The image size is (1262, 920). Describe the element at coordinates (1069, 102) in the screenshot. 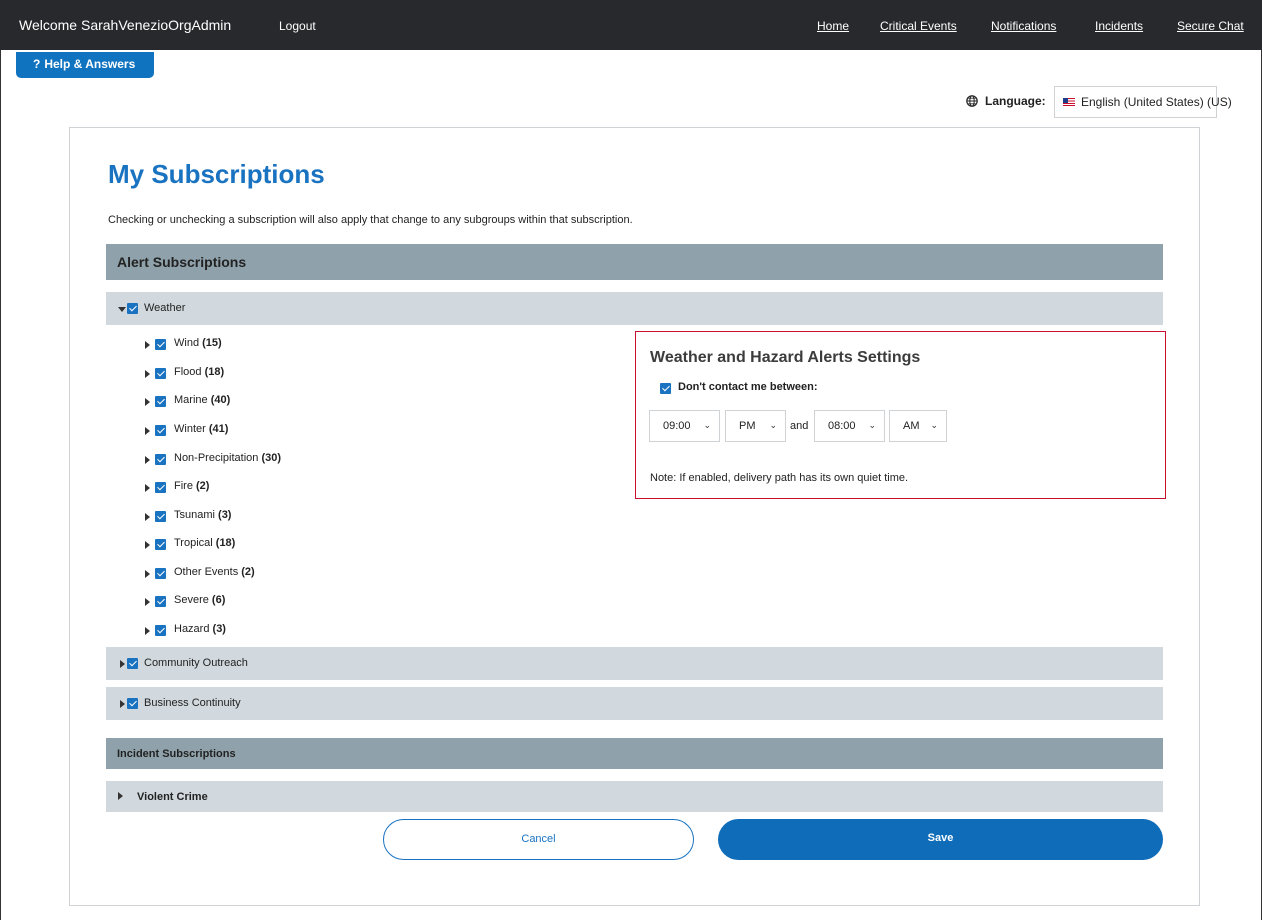

I see `us-flag-icon` at that location.